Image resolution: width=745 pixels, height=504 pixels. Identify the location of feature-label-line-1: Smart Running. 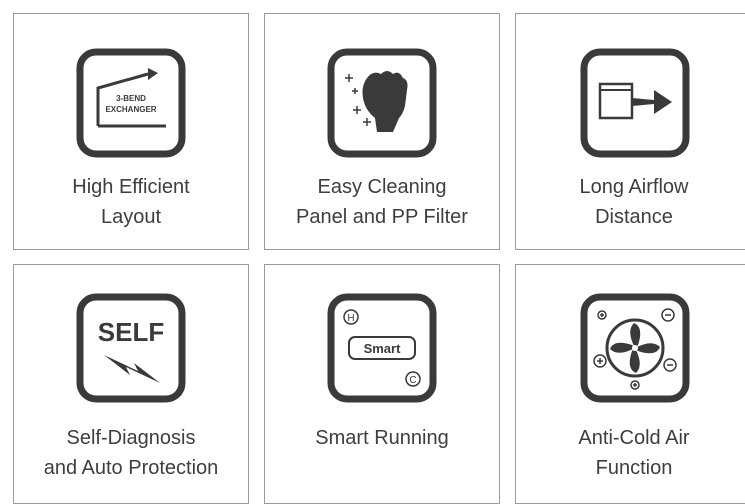
(382, 438).